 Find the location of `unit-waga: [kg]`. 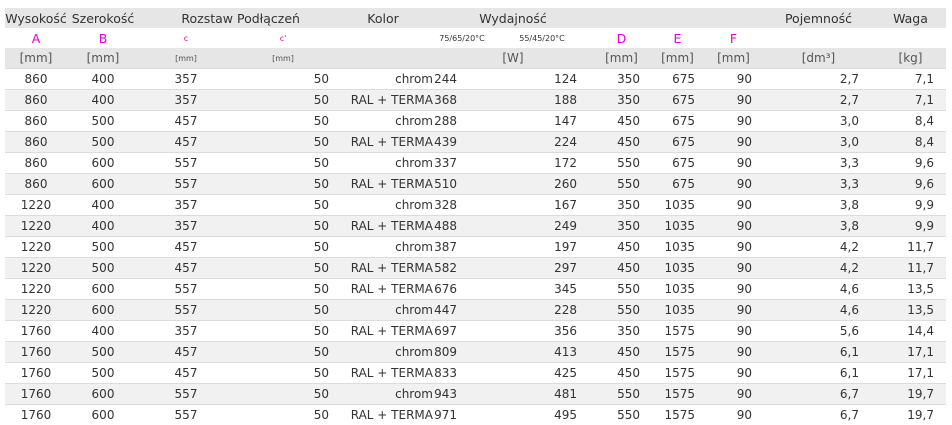

unit-waga: [kg] is located at coordinates (910, 58).